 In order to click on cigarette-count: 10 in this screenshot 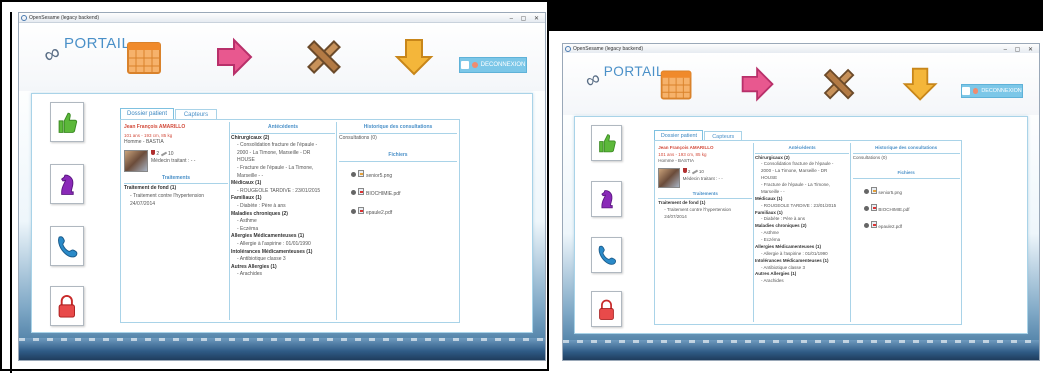, I will do `click(701, 171)`.